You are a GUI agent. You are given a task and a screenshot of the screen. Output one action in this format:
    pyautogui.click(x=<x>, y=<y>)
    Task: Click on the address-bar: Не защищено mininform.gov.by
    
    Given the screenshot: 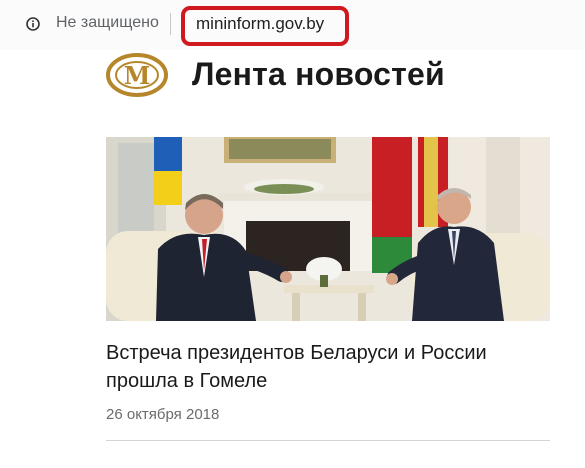 What is the action you would take?
    pyautogui.click(x=292, y=25)
    